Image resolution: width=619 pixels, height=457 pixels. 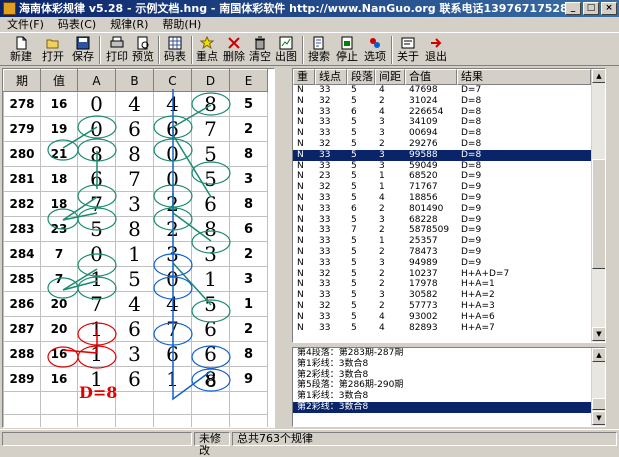 I want to click on col-header-d: D, so click(x=210, y=80).